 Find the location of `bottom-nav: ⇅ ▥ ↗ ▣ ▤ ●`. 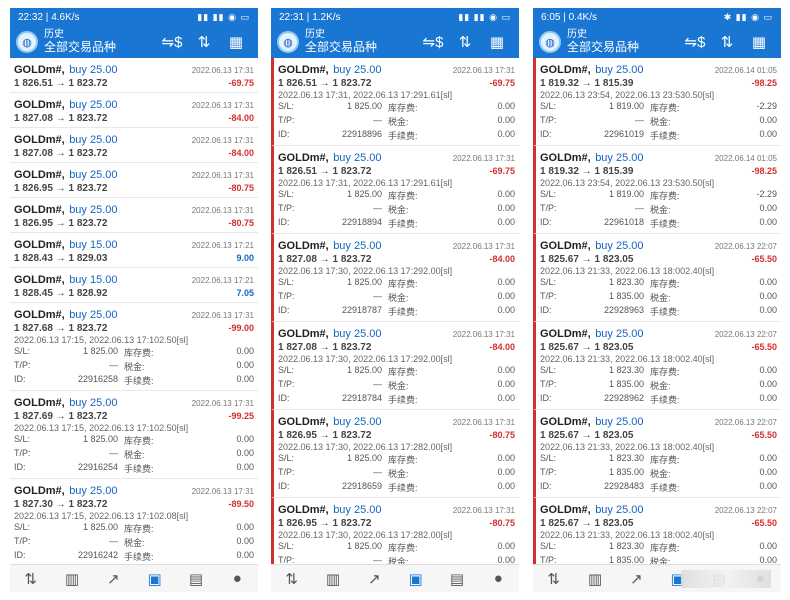

bottom-nav: ⇅ ▥ ↗ ▣ ▤ ● is located at coordinates (395, 578).